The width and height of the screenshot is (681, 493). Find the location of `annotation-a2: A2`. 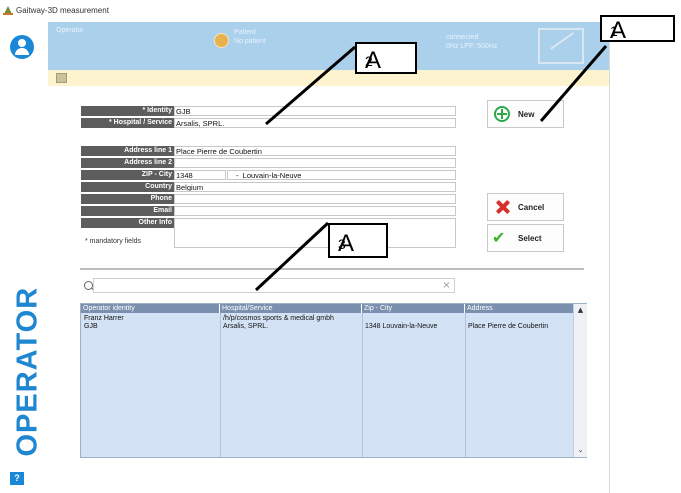

annotation-a2: A2 is located at coordinates (386, 58).